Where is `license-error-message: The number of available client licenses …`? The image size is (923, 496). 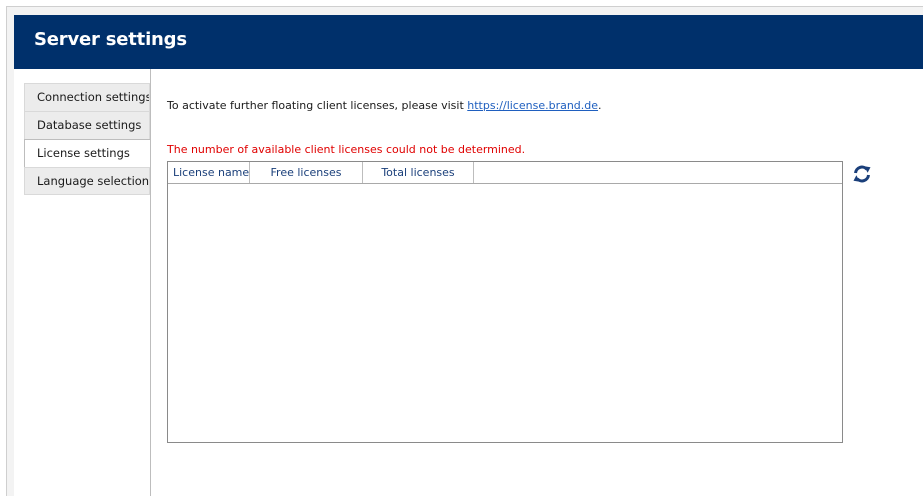
license-error-message: The number of available client licenses … is located at coordinates (346, 149).